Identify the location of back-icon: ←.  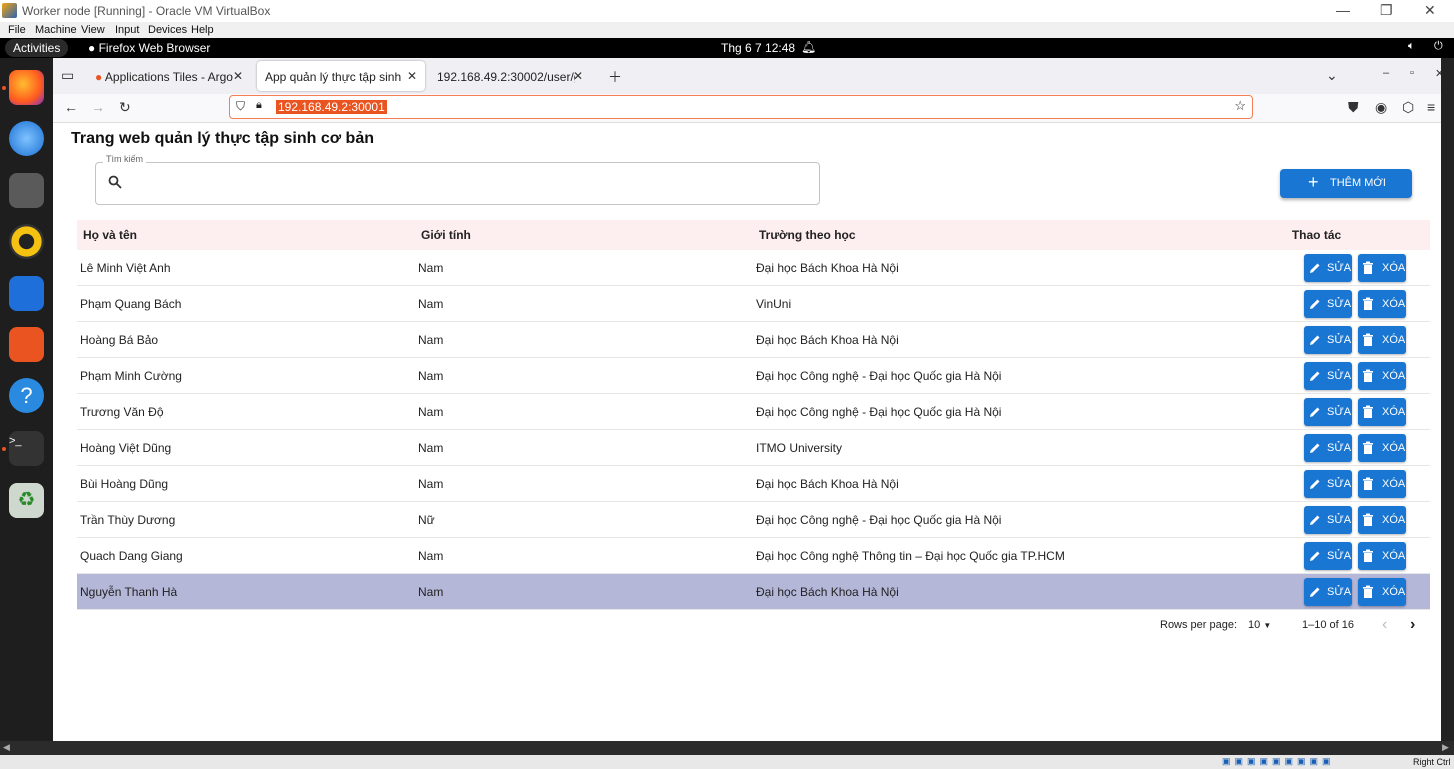
(71, 107).